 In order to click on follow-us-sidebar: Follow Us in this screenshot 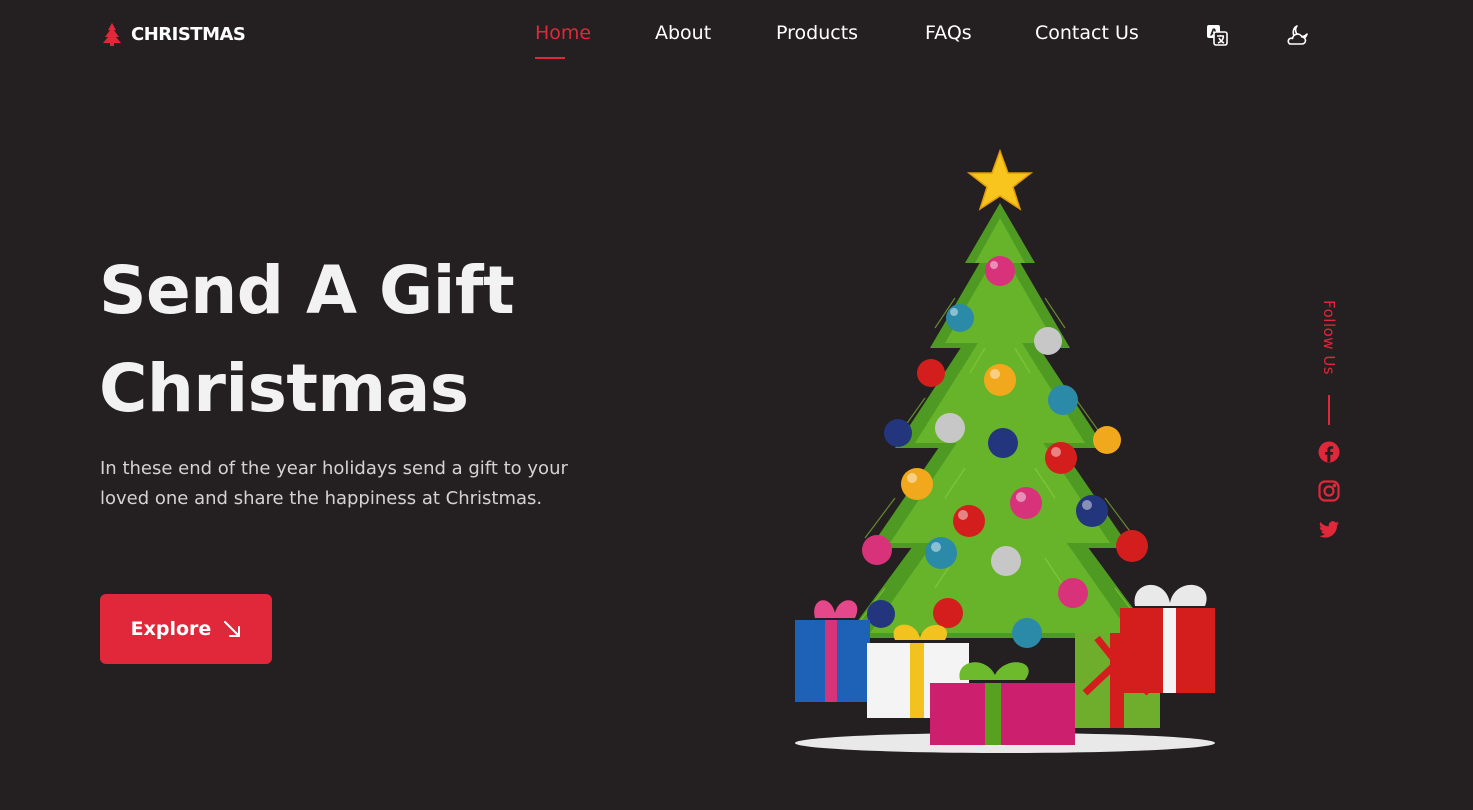, I will do `click(1329, 429)`.